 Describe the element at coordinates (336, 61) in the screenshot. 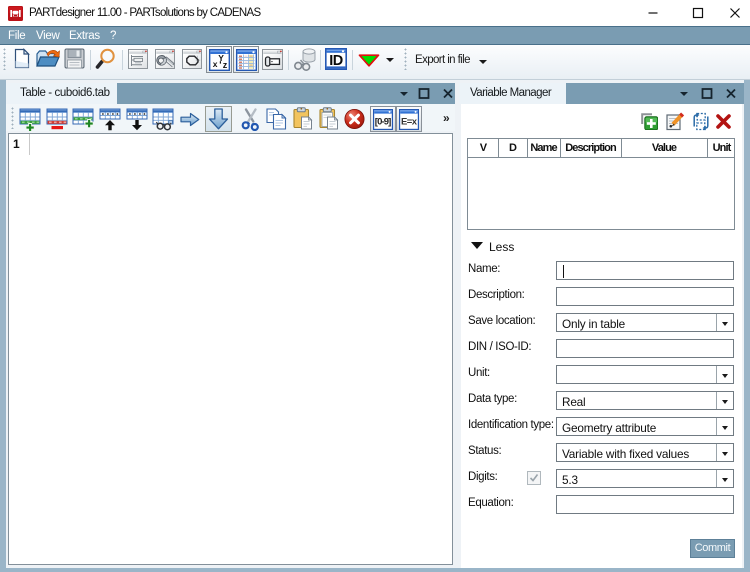

I see `svg-text: ID` at that location.